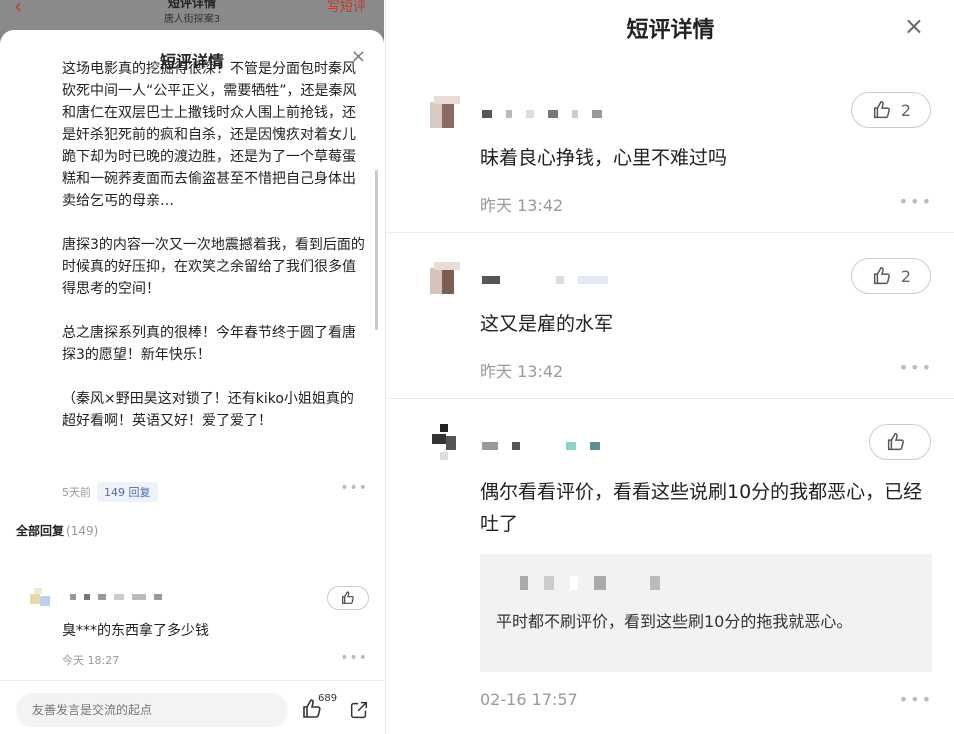  Describe the element at coordinates (359, 710) in the screenshot. I see `share-icon` at that location.